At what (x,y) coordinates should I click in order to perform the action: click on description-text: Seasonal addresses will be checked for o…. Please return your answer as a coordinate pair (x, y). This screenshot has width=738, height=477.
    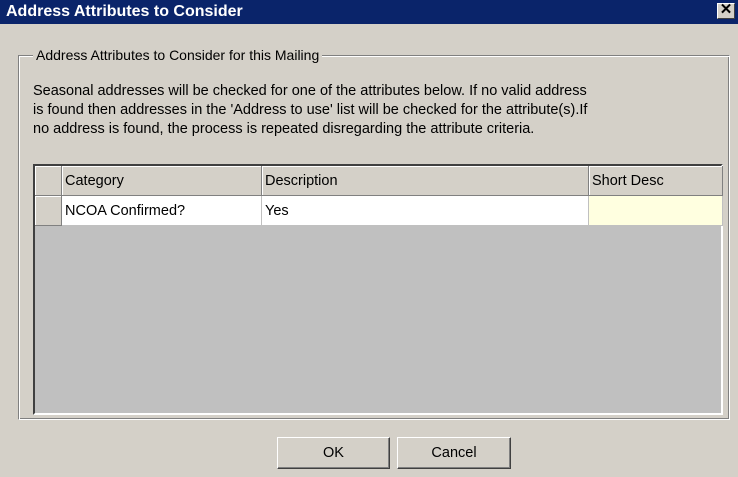
    Looking at the image, I should click on (379, 110).